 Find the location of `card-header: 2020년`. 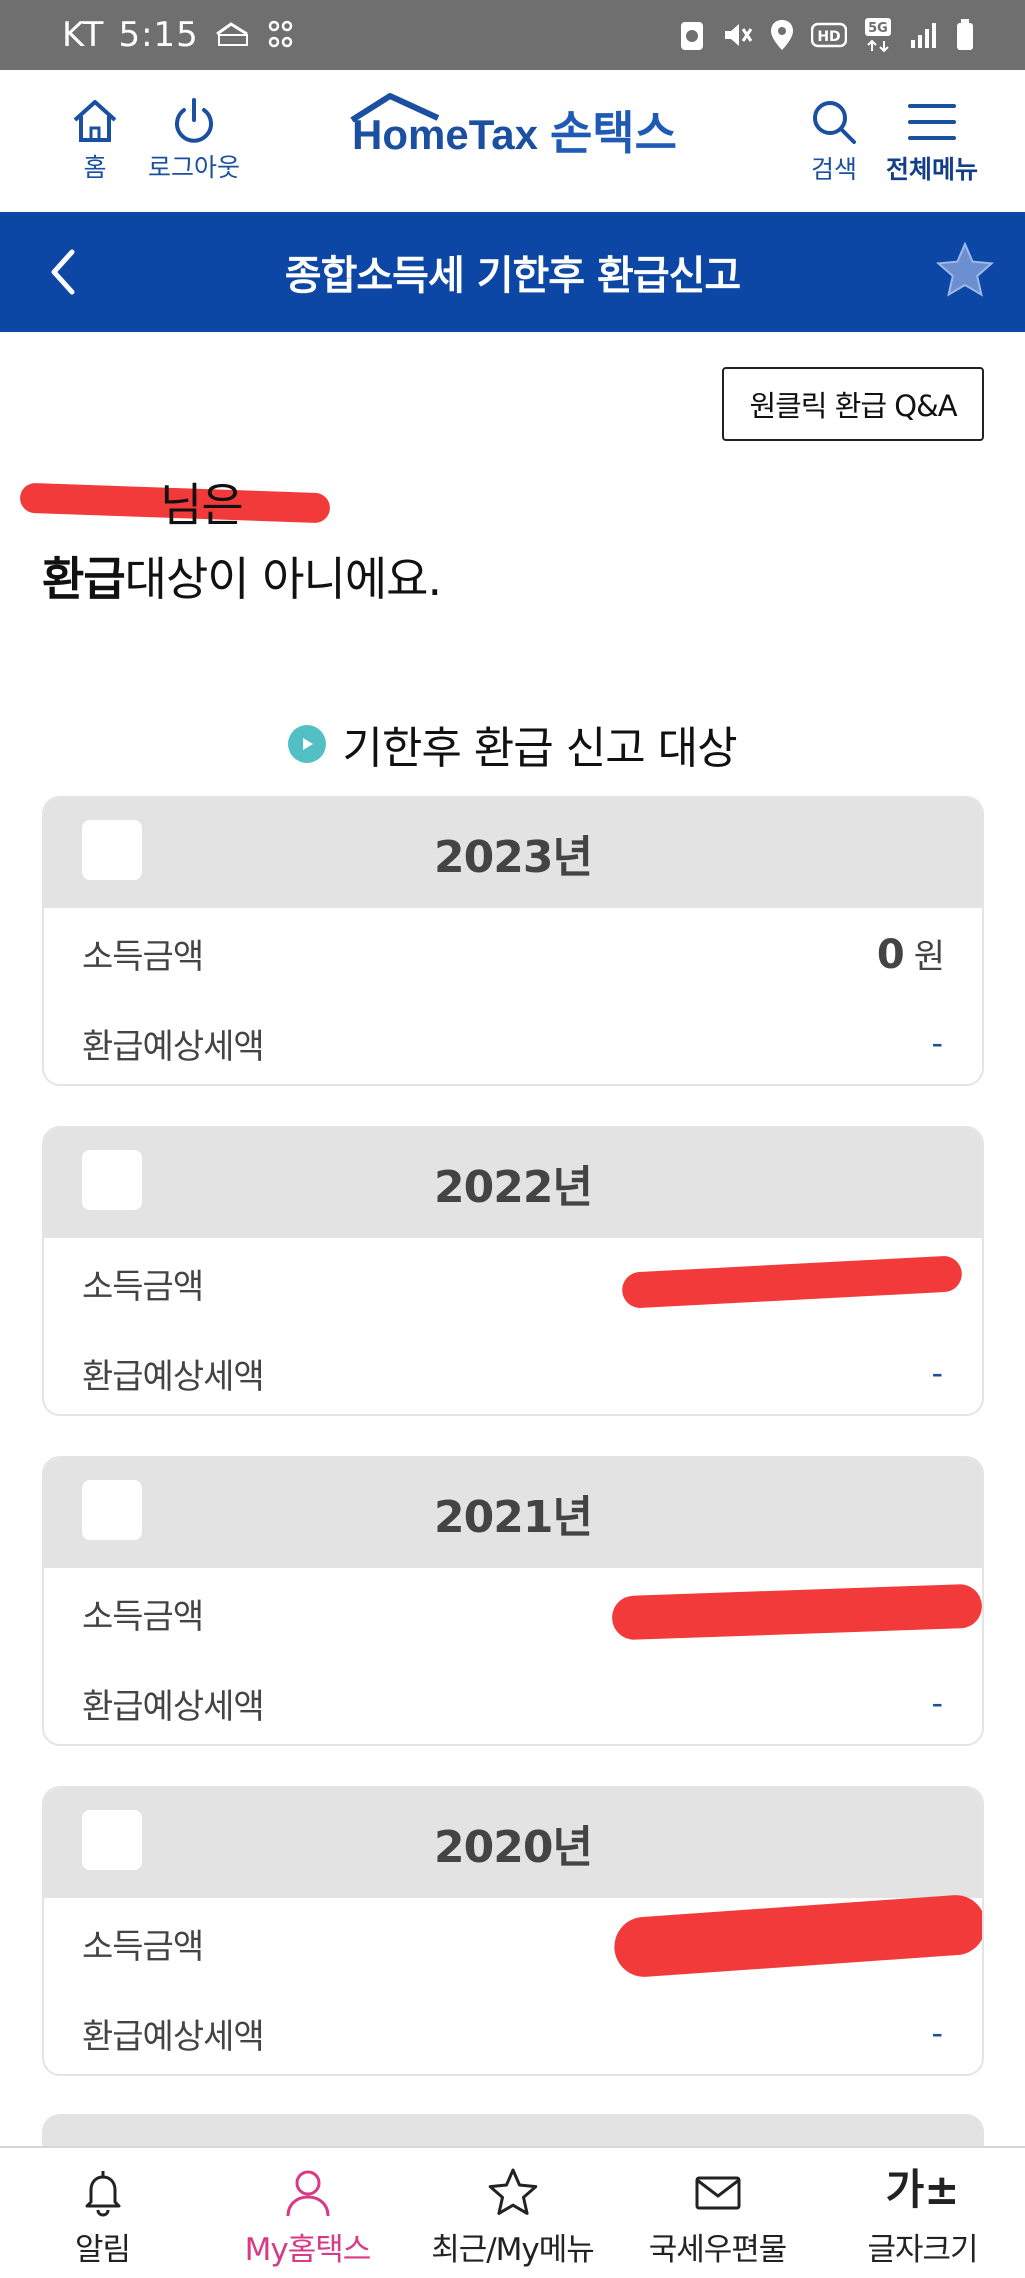

card-header: 2020년 is located at coordinates (513, 1843).